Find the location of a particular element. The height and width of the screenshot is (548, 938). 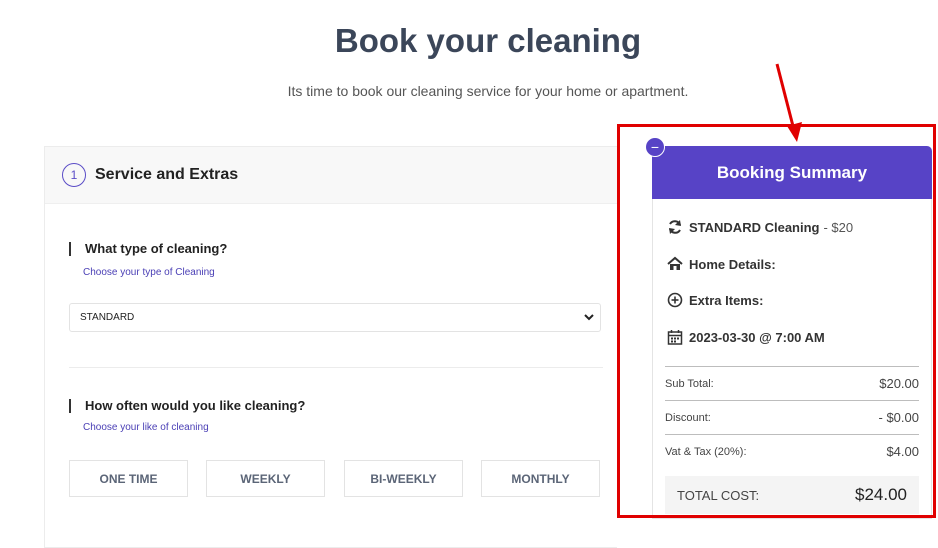

frequency-option-monthly: MONTHLY is located at coordinates (540, 478).